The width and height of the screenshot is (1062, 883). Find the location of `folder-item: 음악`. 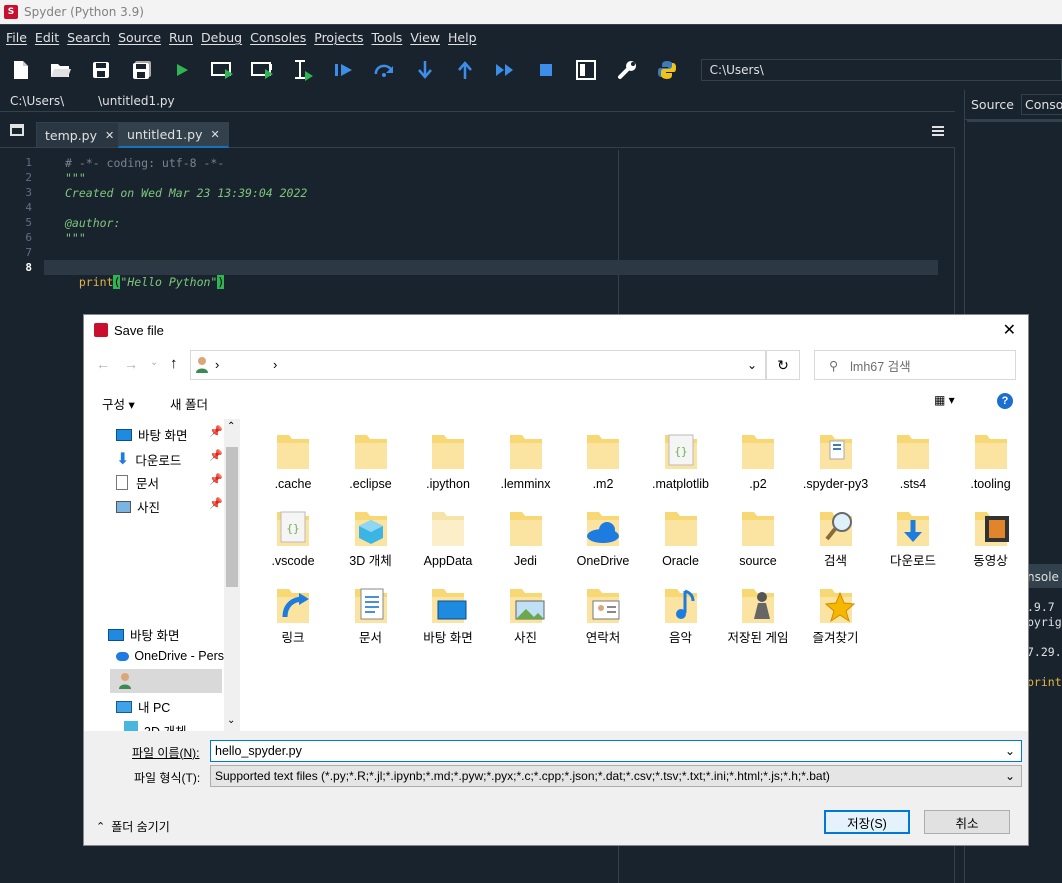

folder-item: 음악 is located at coordinates (681, 614).